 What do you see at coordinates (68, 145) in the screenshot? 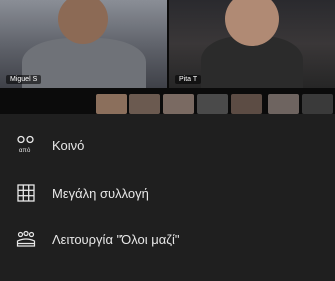
I see `menu-item-label: Κοινό` at bounding box center [68, 145].